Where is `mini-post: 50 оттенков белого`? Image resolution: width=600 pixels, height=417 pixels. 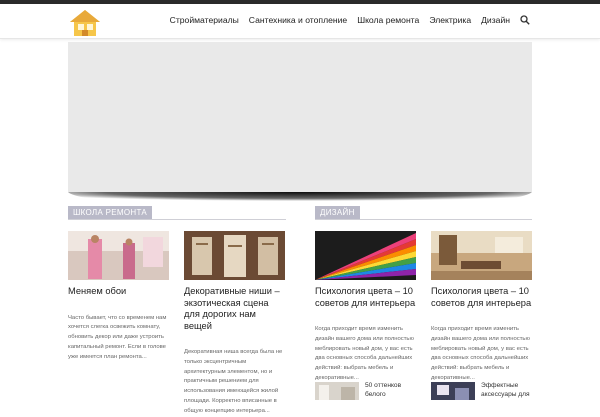 mini-post: 50 оттенков белого is located at coordinates (365, 391).